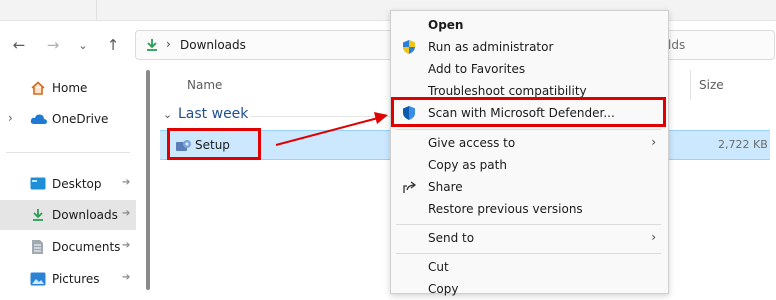  I want to click on file-size: 2,722 KB, so click(743, 144).